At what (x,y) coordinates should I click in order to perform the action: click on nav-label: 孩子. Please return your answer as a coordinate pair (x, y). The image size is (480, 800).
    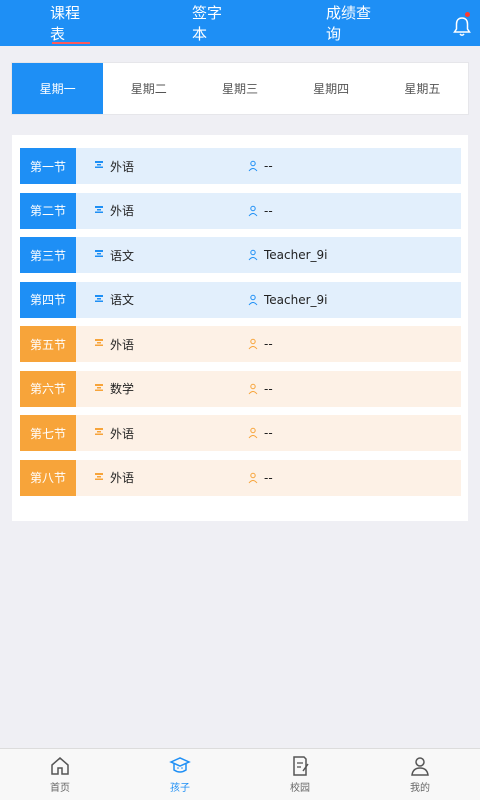
    Looking at the image, I should click on (180, 788).